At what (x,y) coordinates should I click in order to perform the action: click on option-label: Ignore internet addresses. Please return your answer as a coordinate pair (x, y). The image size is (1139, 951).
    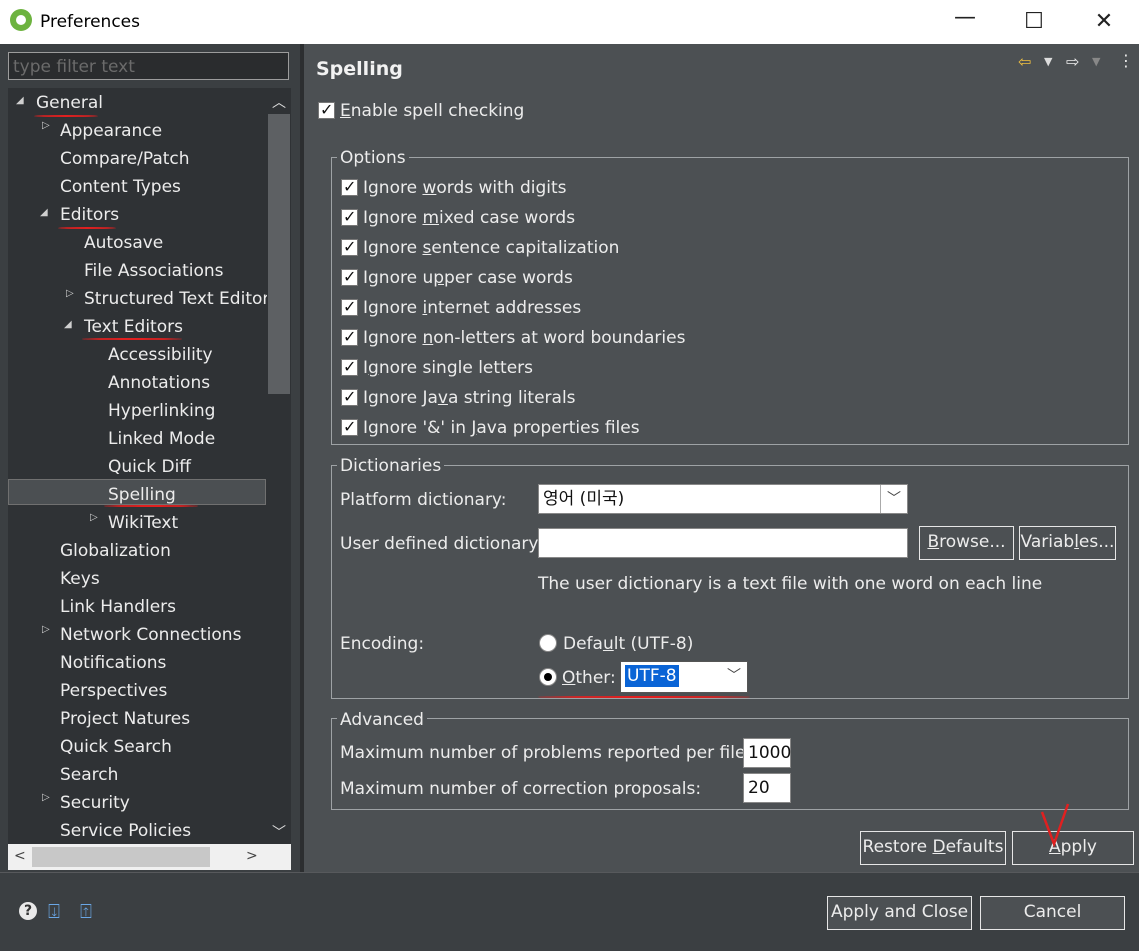
    Looking at the image, I should click on (472, 308).